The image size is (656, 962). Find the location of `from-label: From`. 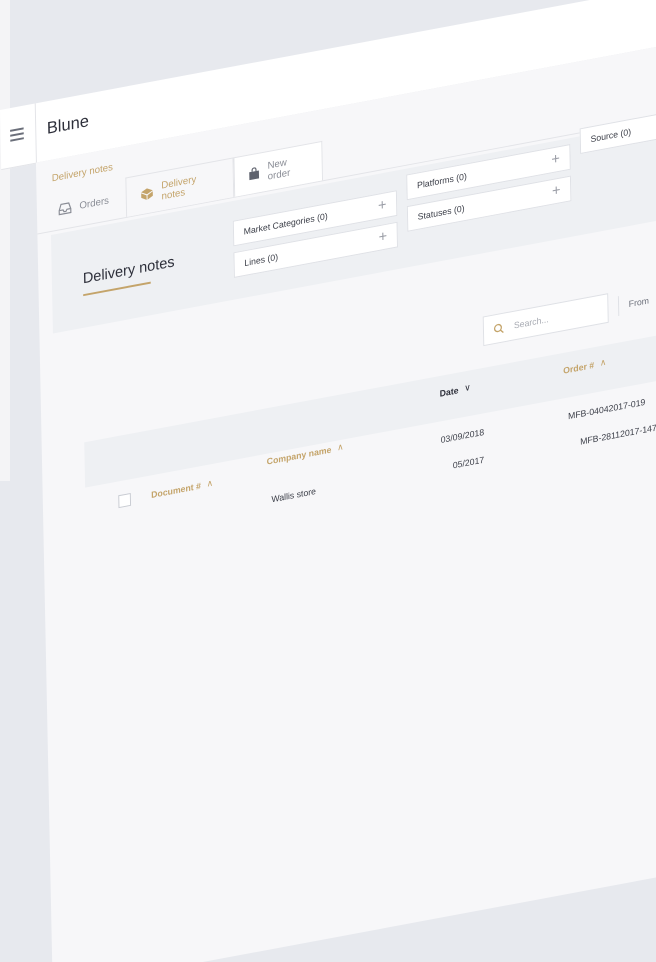

from-label: From is located at coordinates (639, 302).